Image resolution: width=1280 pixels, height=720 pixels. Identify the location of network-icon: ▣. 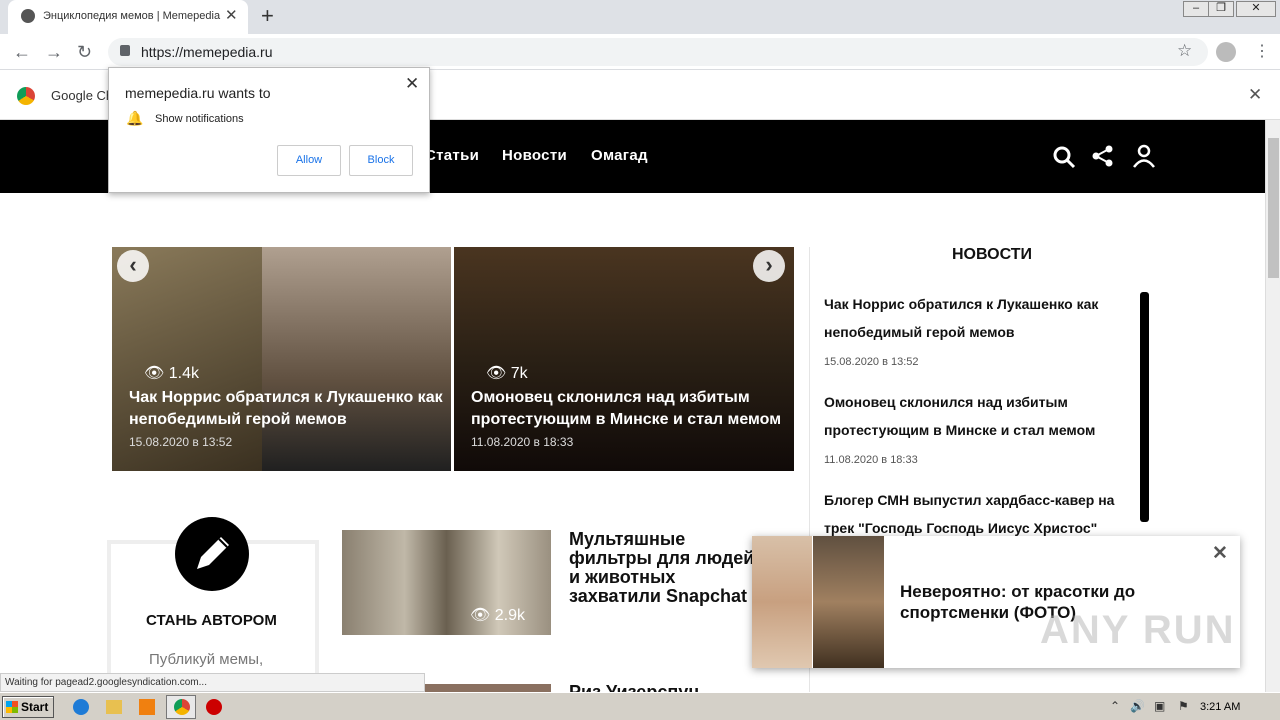
(1159, 706).